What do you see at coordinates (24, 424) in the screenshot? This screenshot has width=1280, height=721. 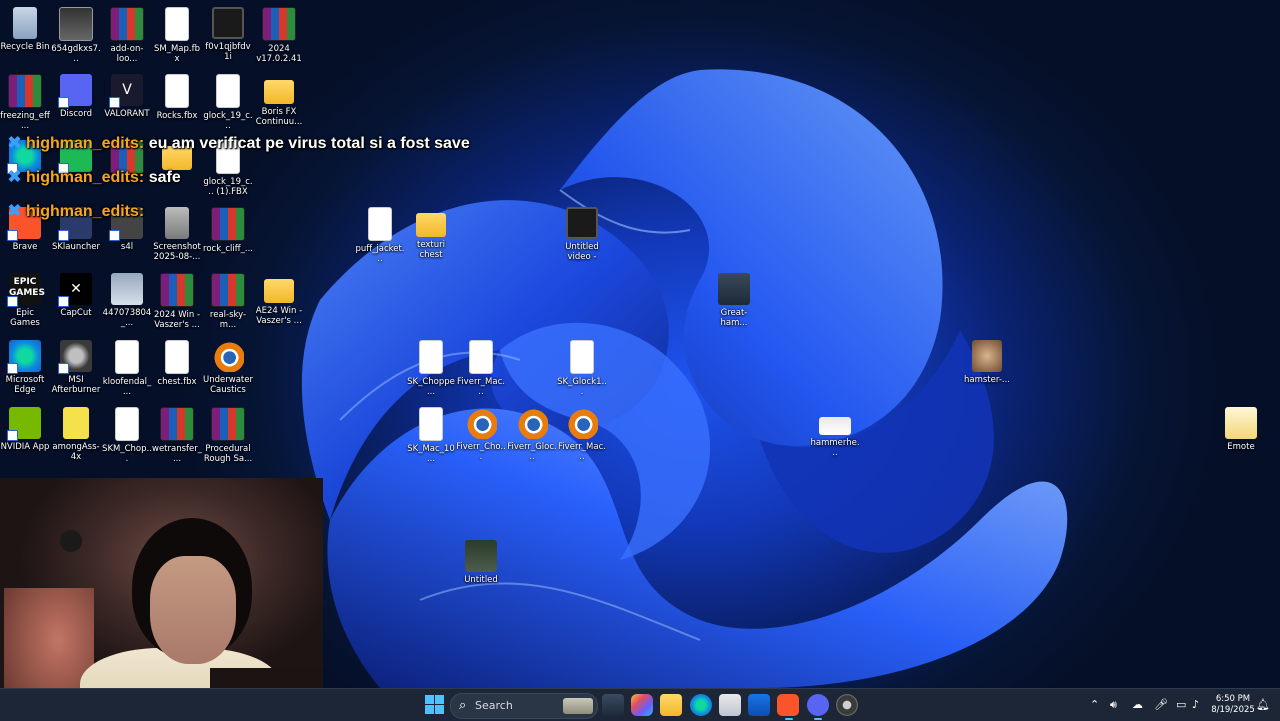 I see `nvidia-icon` at bounding box center [24, 424].